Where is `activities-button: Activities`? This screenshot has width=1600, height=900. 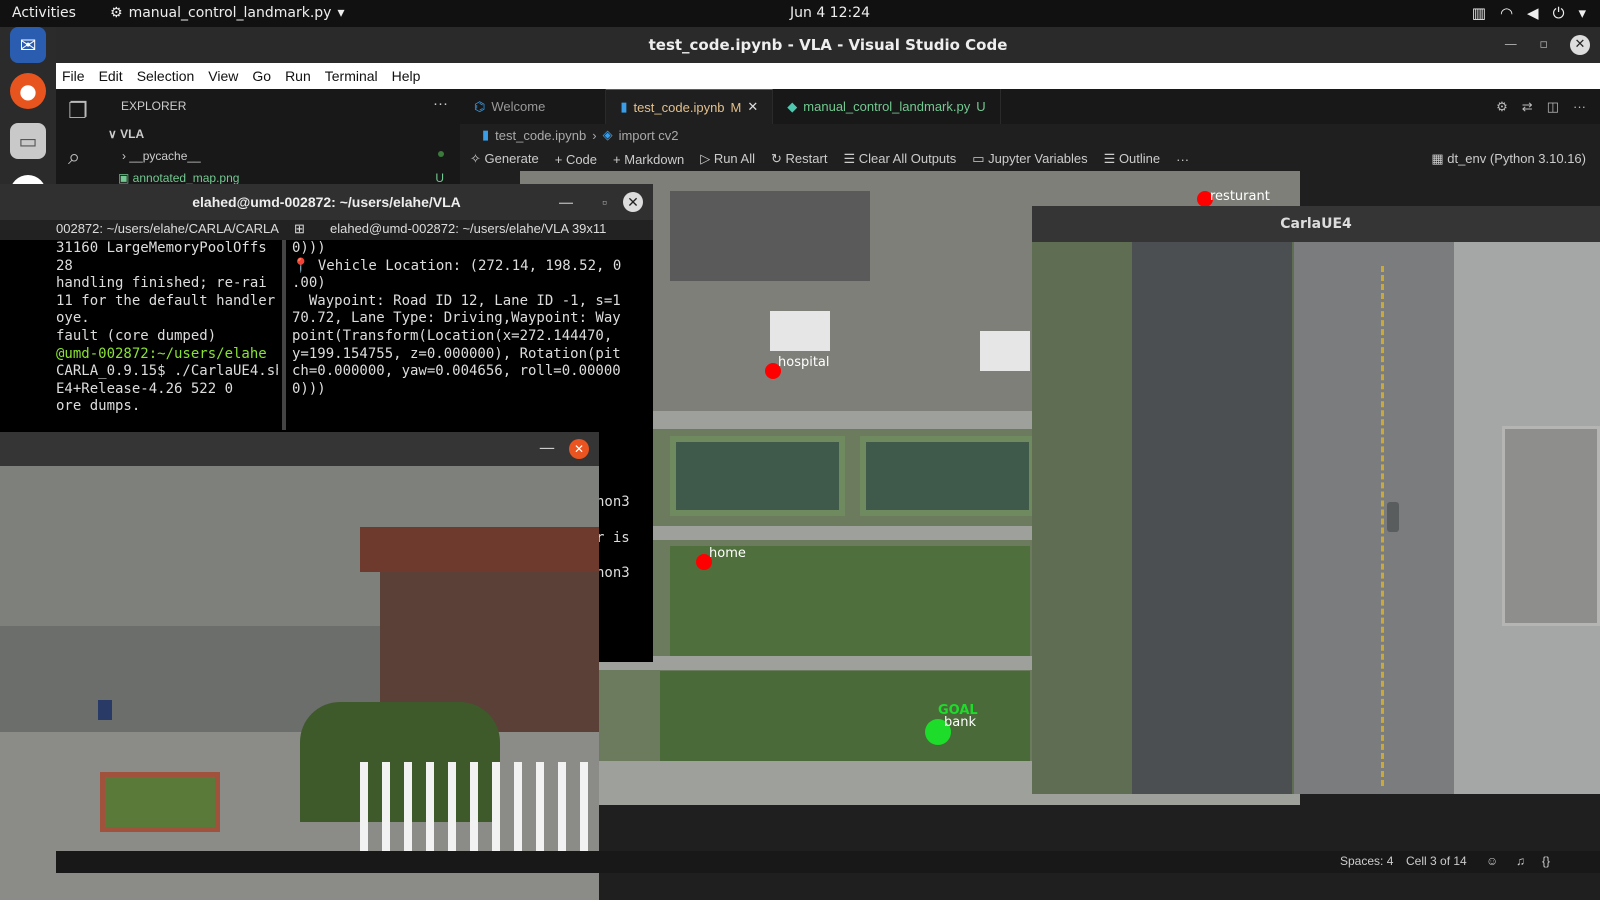 activities-button: Activities is located at coordinates (44, 13).